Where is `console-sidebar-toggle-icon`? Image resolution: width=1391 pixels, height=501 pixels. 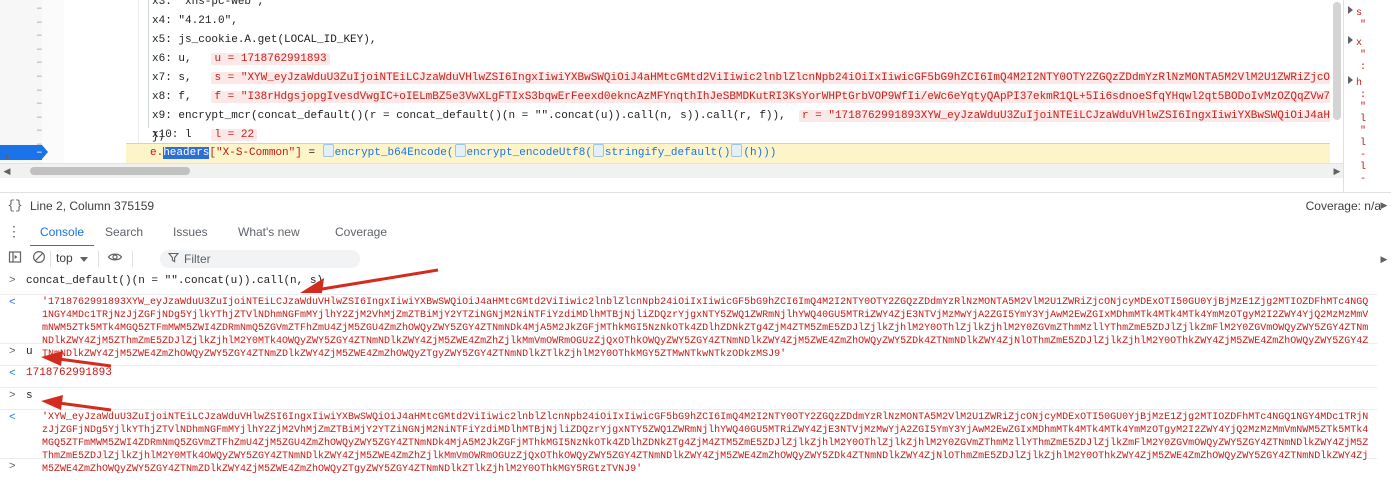 console-sidebar-toggle-icon is located at coordinates (15, 259).